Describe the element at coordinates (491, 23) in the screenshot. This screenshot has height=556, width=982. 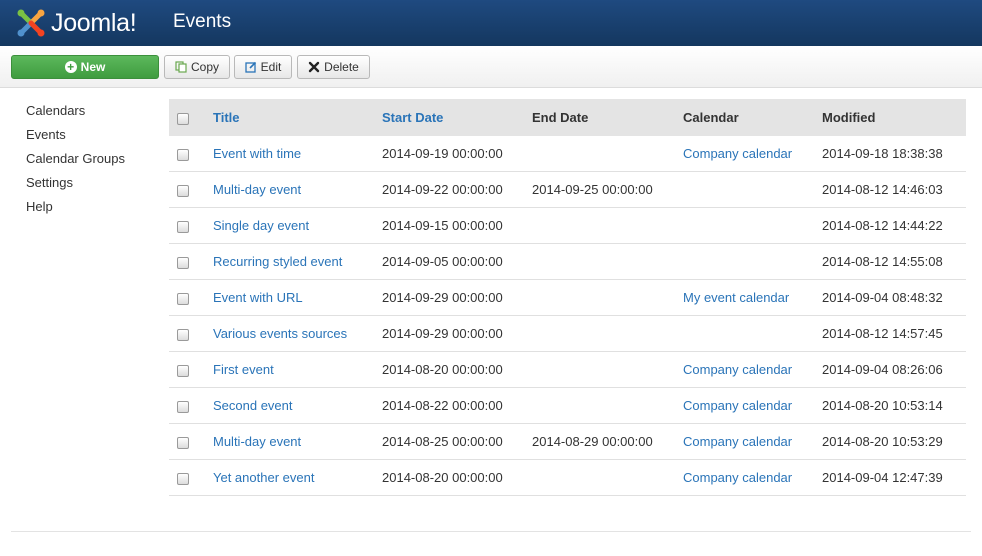
I see `app-header: Joomla! Events` at that location.